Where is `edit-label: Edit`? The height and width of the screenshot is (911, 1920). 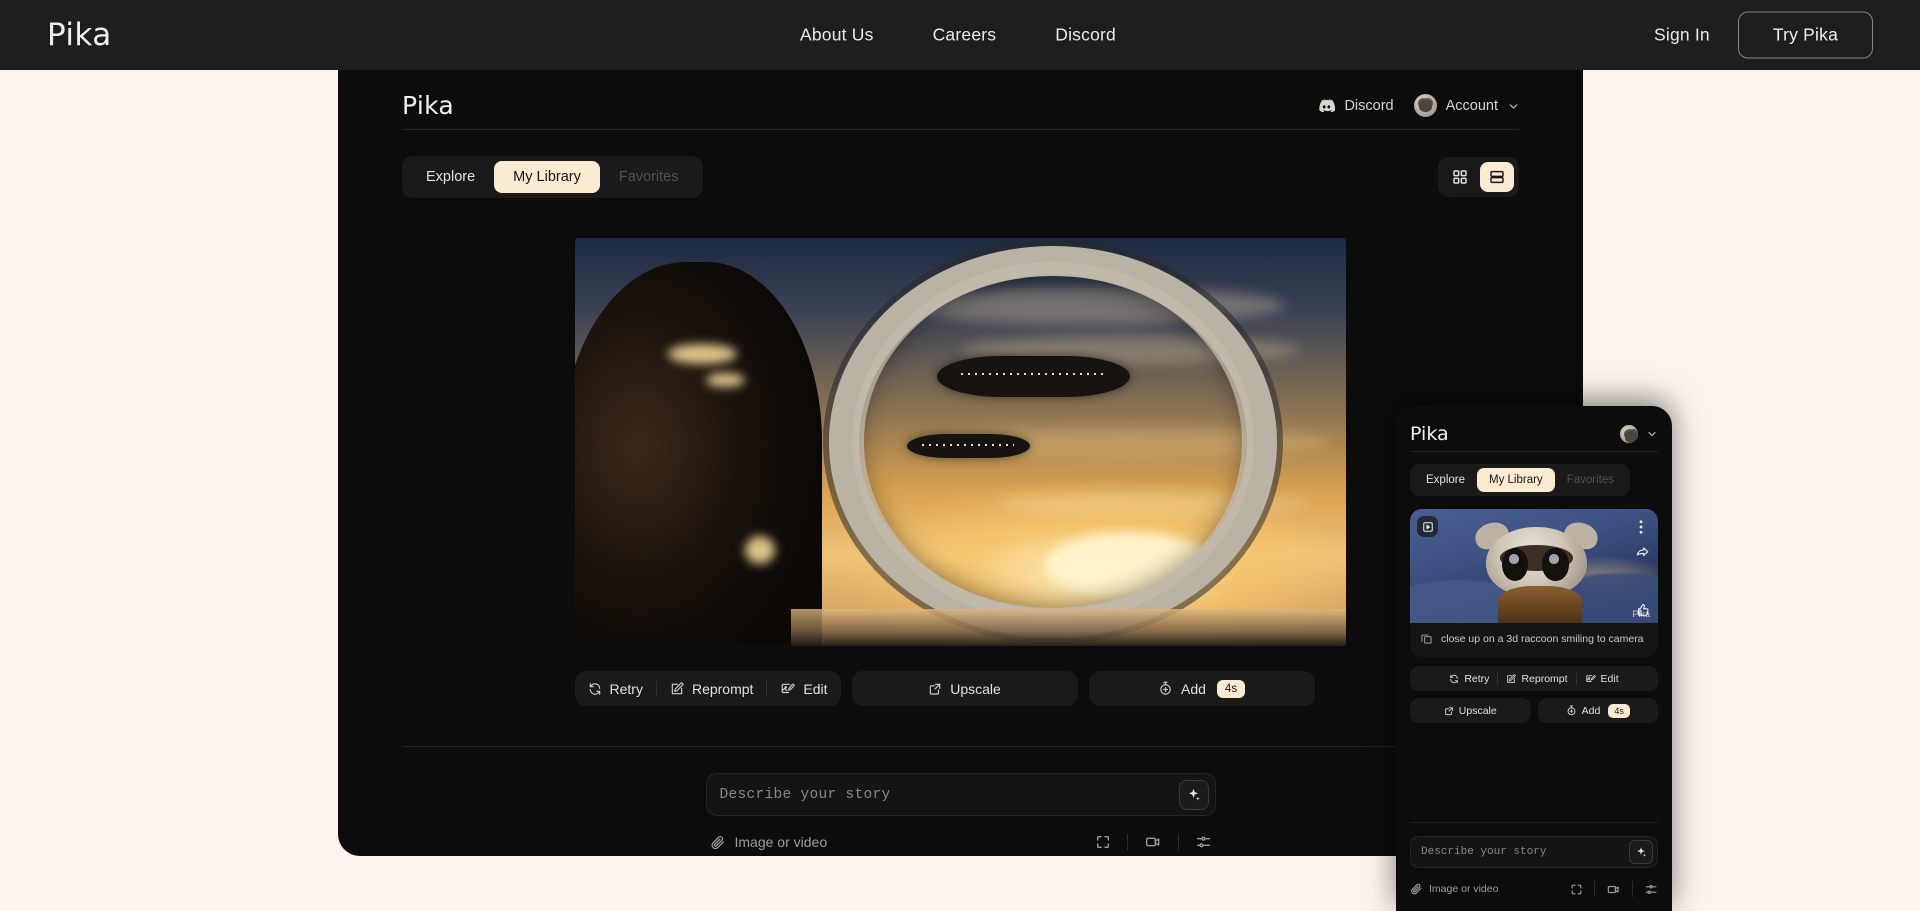
edit-label: Edit is located at coordinates (815, 688).